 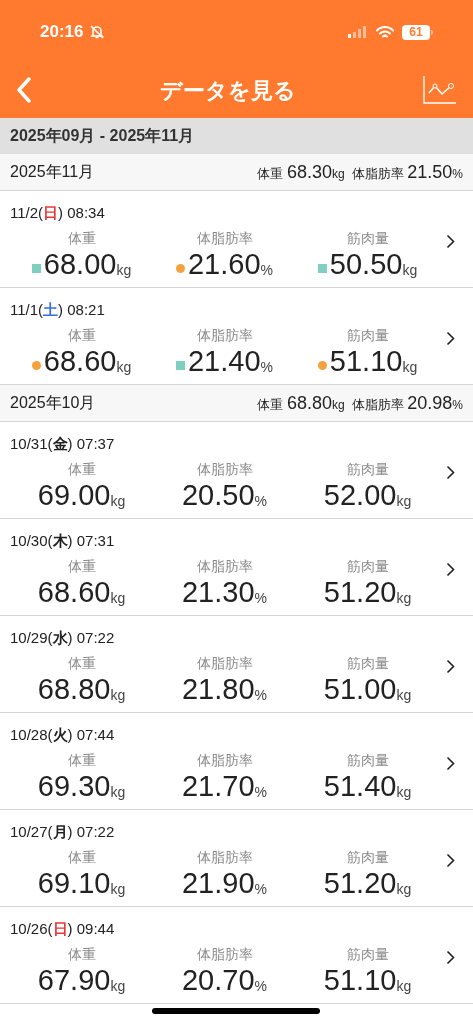 What do you see at coordinates (62, 735) in the screenshot?
I see `measurement-datetime: 10/28(火) 07:44` at bounding box center [62, 735].